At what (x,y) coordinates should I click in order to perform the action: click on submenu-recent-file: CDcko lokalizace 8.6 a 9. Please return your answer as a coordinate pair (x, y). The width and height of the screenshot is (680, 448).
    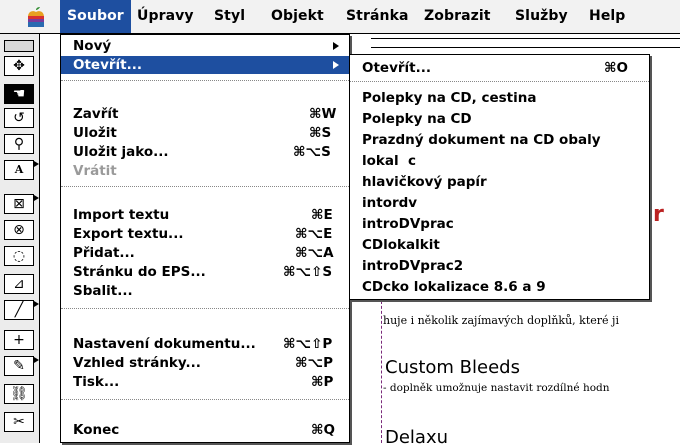
    Looking at the image, I should click on (499, 287).